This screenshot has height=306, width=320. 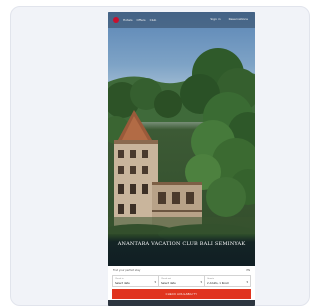 I want to click on nav-item-offers: Offers, so click(x=141, y=20).